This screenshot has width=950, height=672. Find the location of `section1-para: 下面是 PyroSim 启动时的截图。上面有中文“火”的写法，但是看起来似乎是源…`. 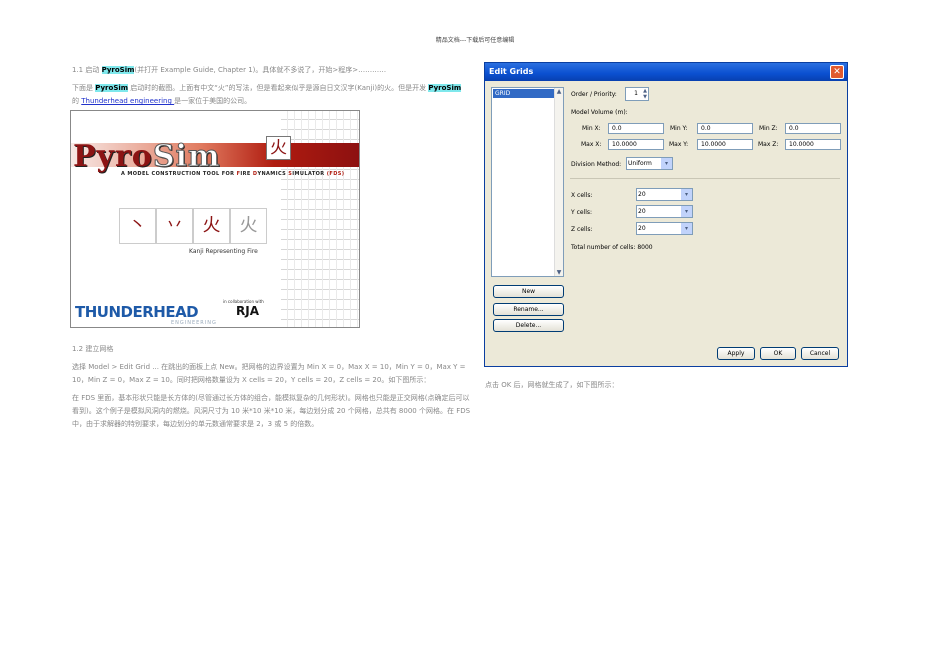

section1-para: 下面是 PyroSim 启动时的截图。上面有中文“火”的写法，但是看起来似乎是源… is located at coordinates (272, 95).